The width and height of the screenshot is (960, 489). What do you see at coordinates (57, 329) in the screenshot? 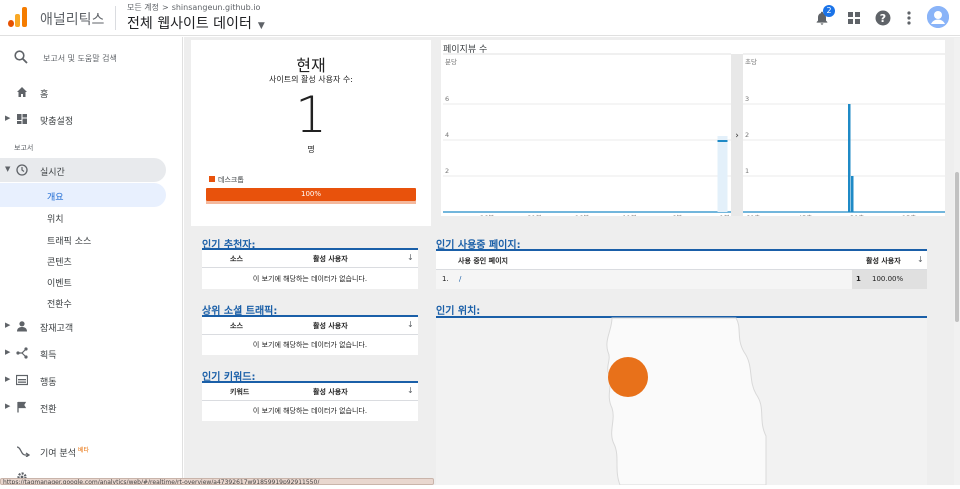
I see `sidebar-item-label: 잠재고객` at bounding box center [57, 329].